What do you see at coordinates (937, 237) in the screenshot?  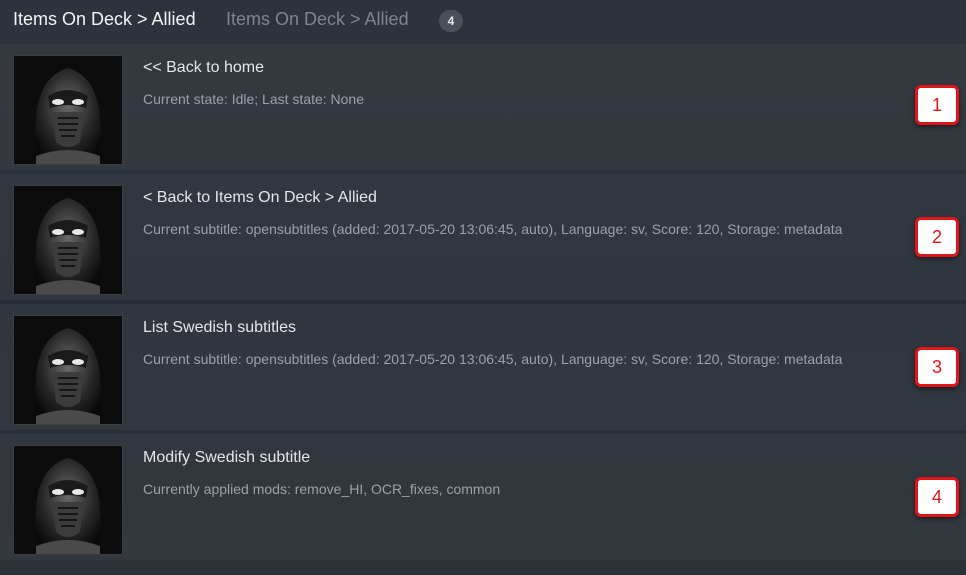 I see `annotation-badge: 2` at bounding box center [937, 237].